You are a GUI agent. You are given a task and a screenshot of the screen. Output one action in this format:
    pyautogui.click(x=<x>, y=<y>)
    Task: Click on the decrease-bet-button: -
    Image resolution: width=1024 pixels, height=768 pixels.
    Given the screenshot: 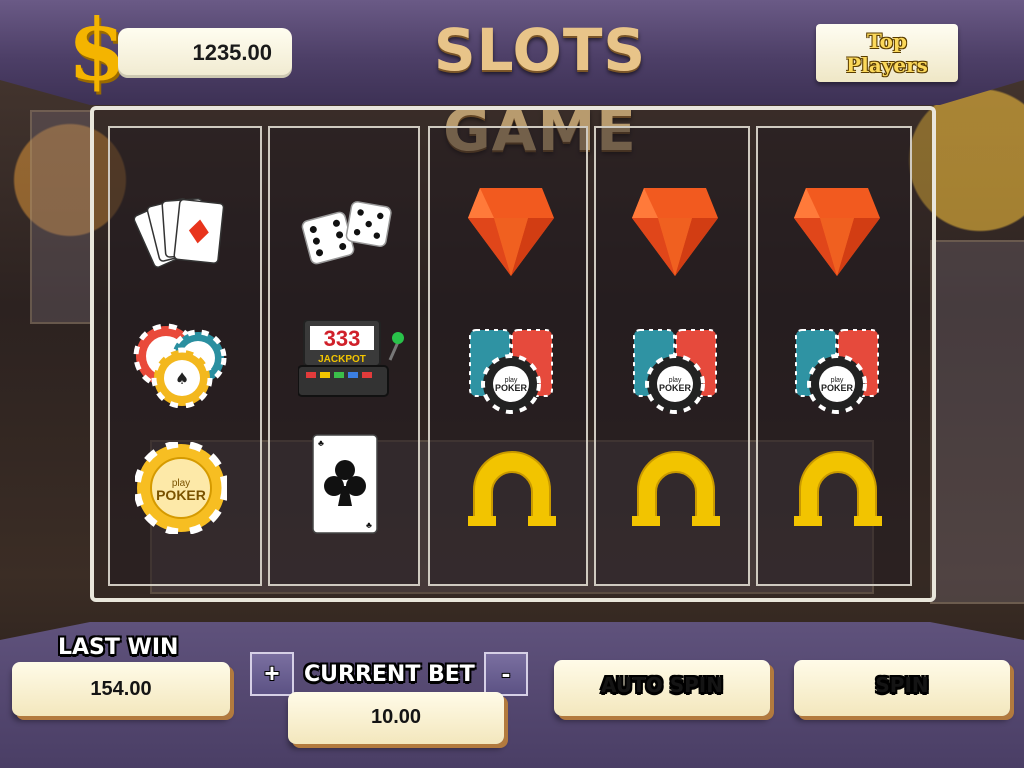 What is the action you would take?
    pyautogui.click(x=506, y=674)
    